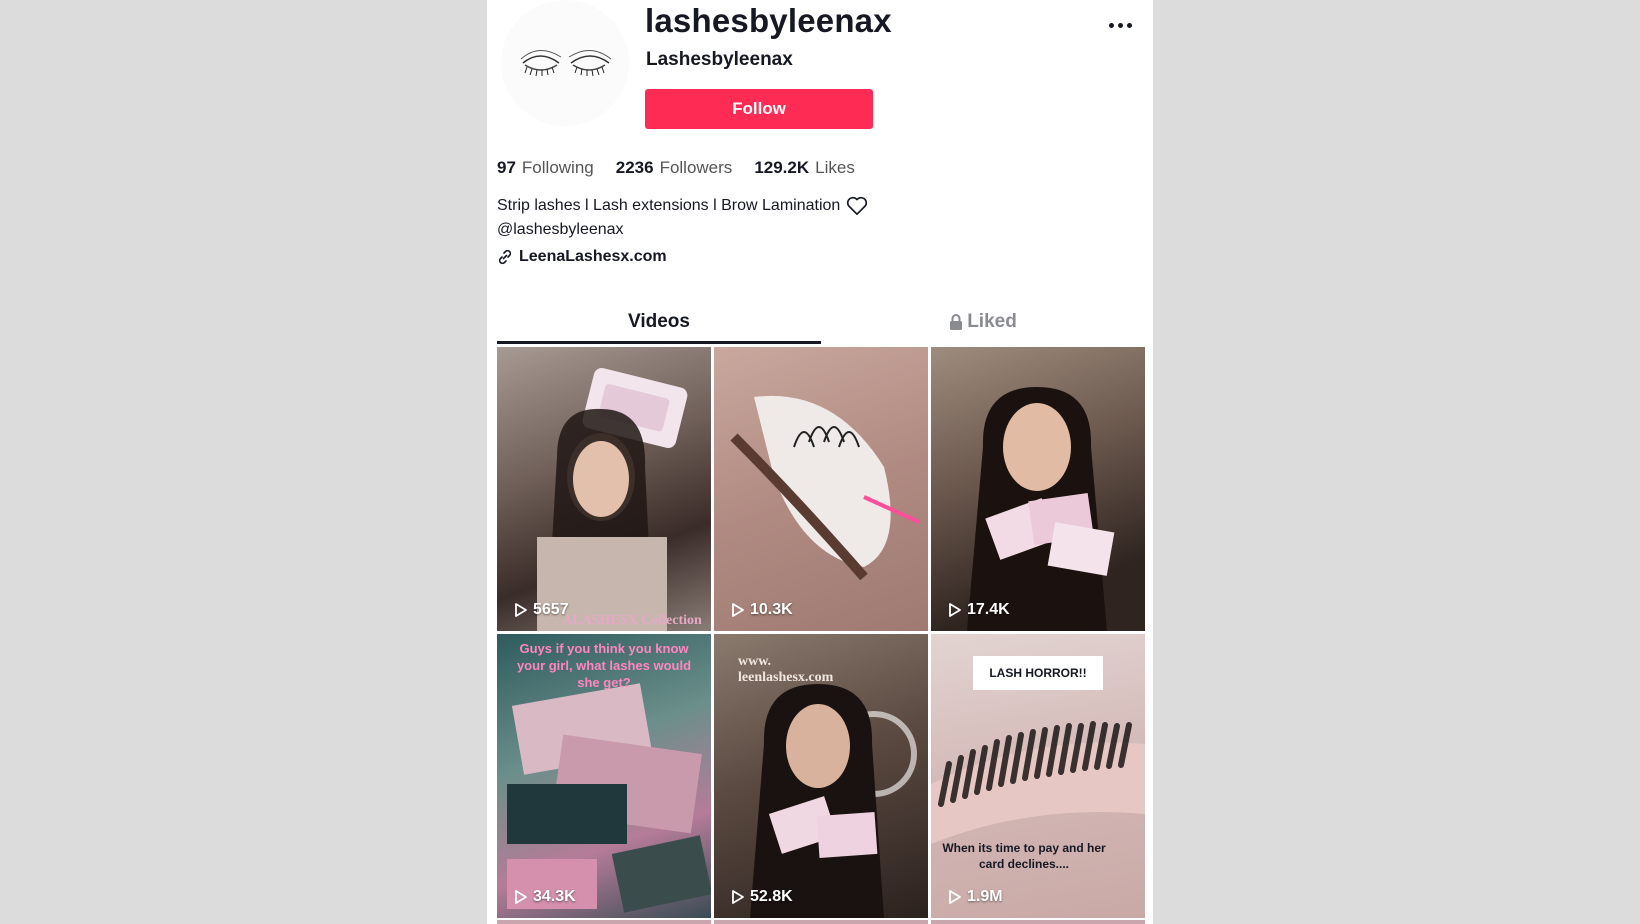  I want to click on view-count-value: 52.8K, so click(771, 896).